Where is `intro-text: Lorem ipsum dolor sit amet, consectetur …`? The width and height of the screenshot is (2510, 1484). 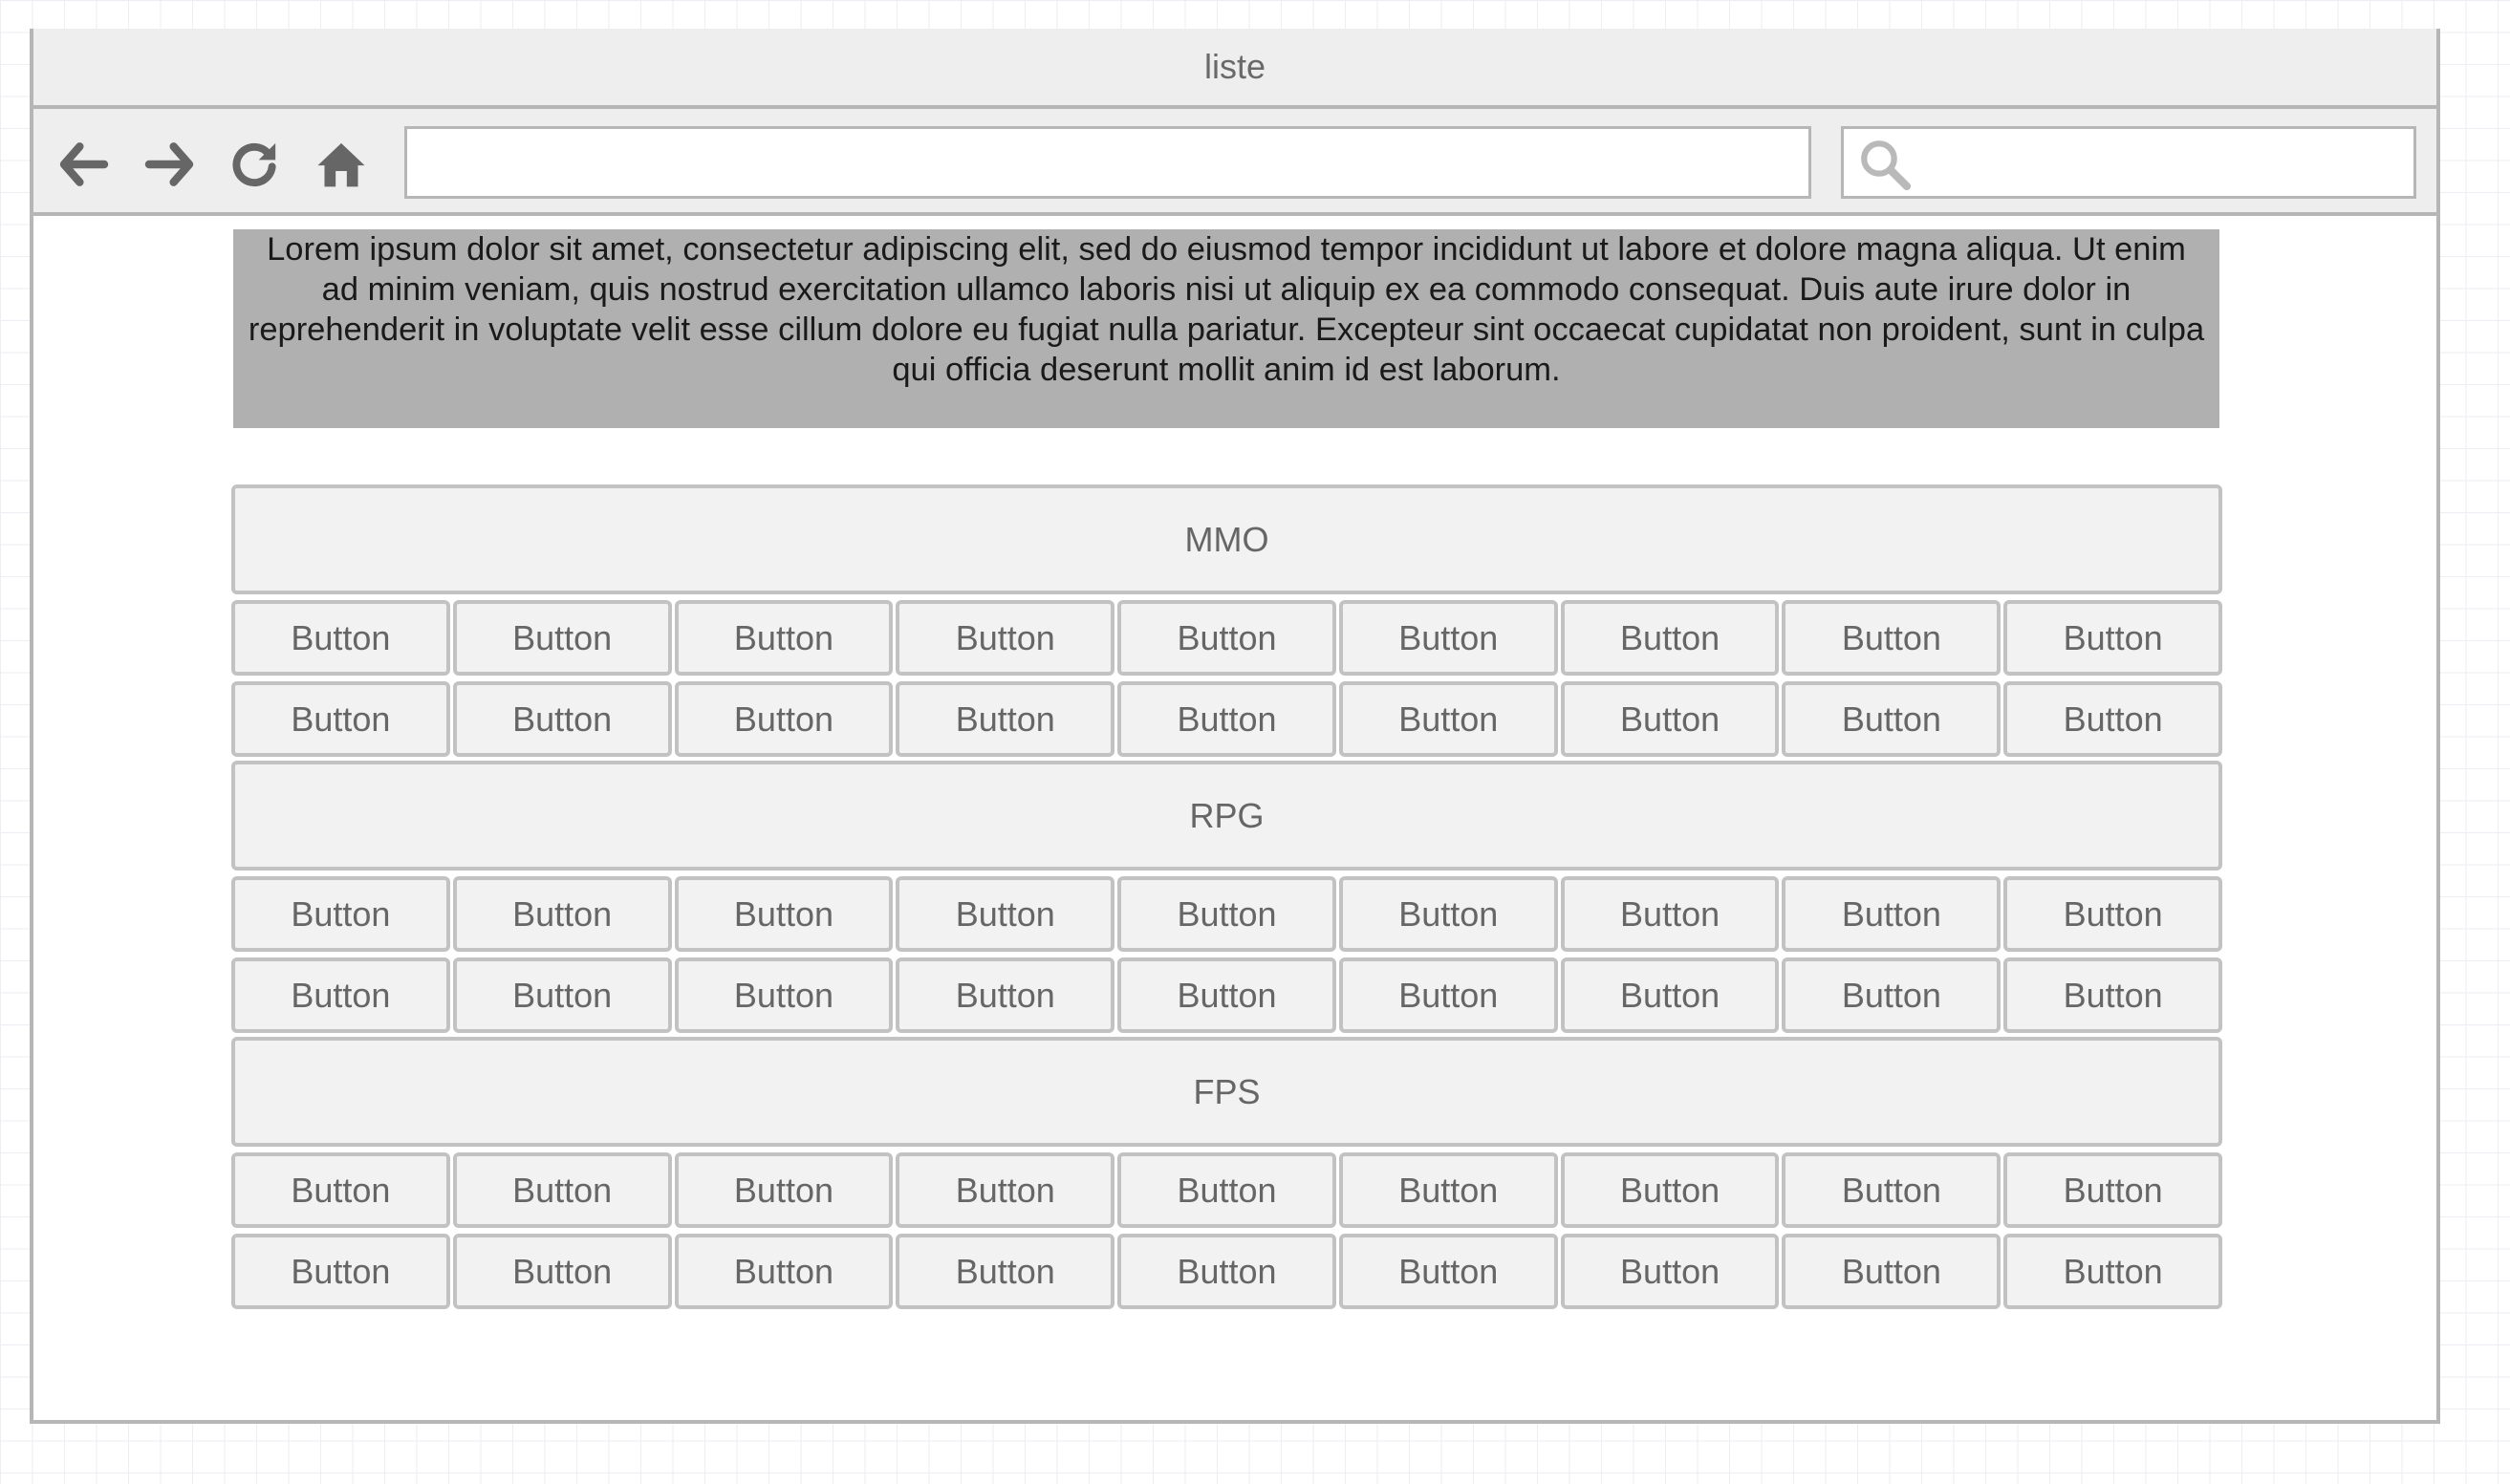 intro-text: Lorem ipsum dolor sit amet, consectetur … is located at coordinates (1226, 329).